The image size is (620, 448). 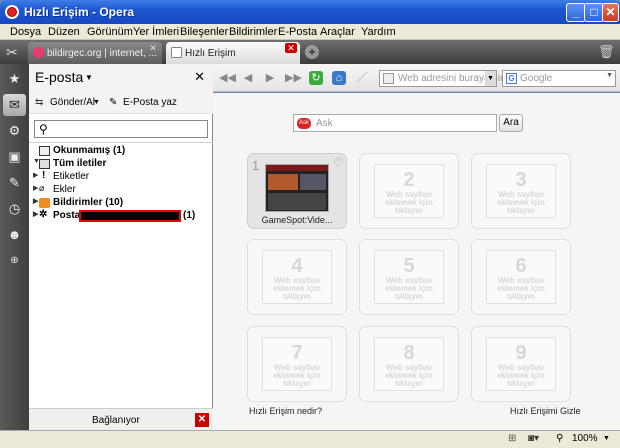 I want to click on menu-gorunum: Görünüm, so click(x=110, y=32).